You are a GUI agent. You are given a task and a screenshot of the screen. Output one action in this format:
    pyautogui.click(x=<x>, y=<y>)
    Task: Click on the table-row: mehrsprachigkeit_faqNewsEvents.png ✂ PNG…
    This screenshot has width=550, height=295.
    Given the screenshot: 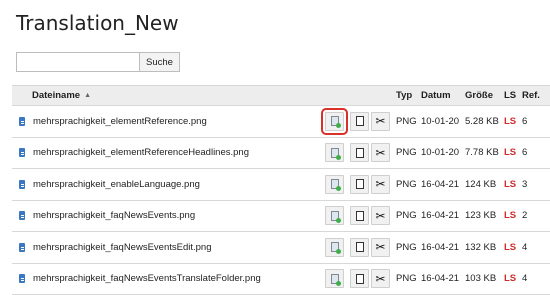 What is the action you would take?
    pyautogui.click(x=281, y=217)
    